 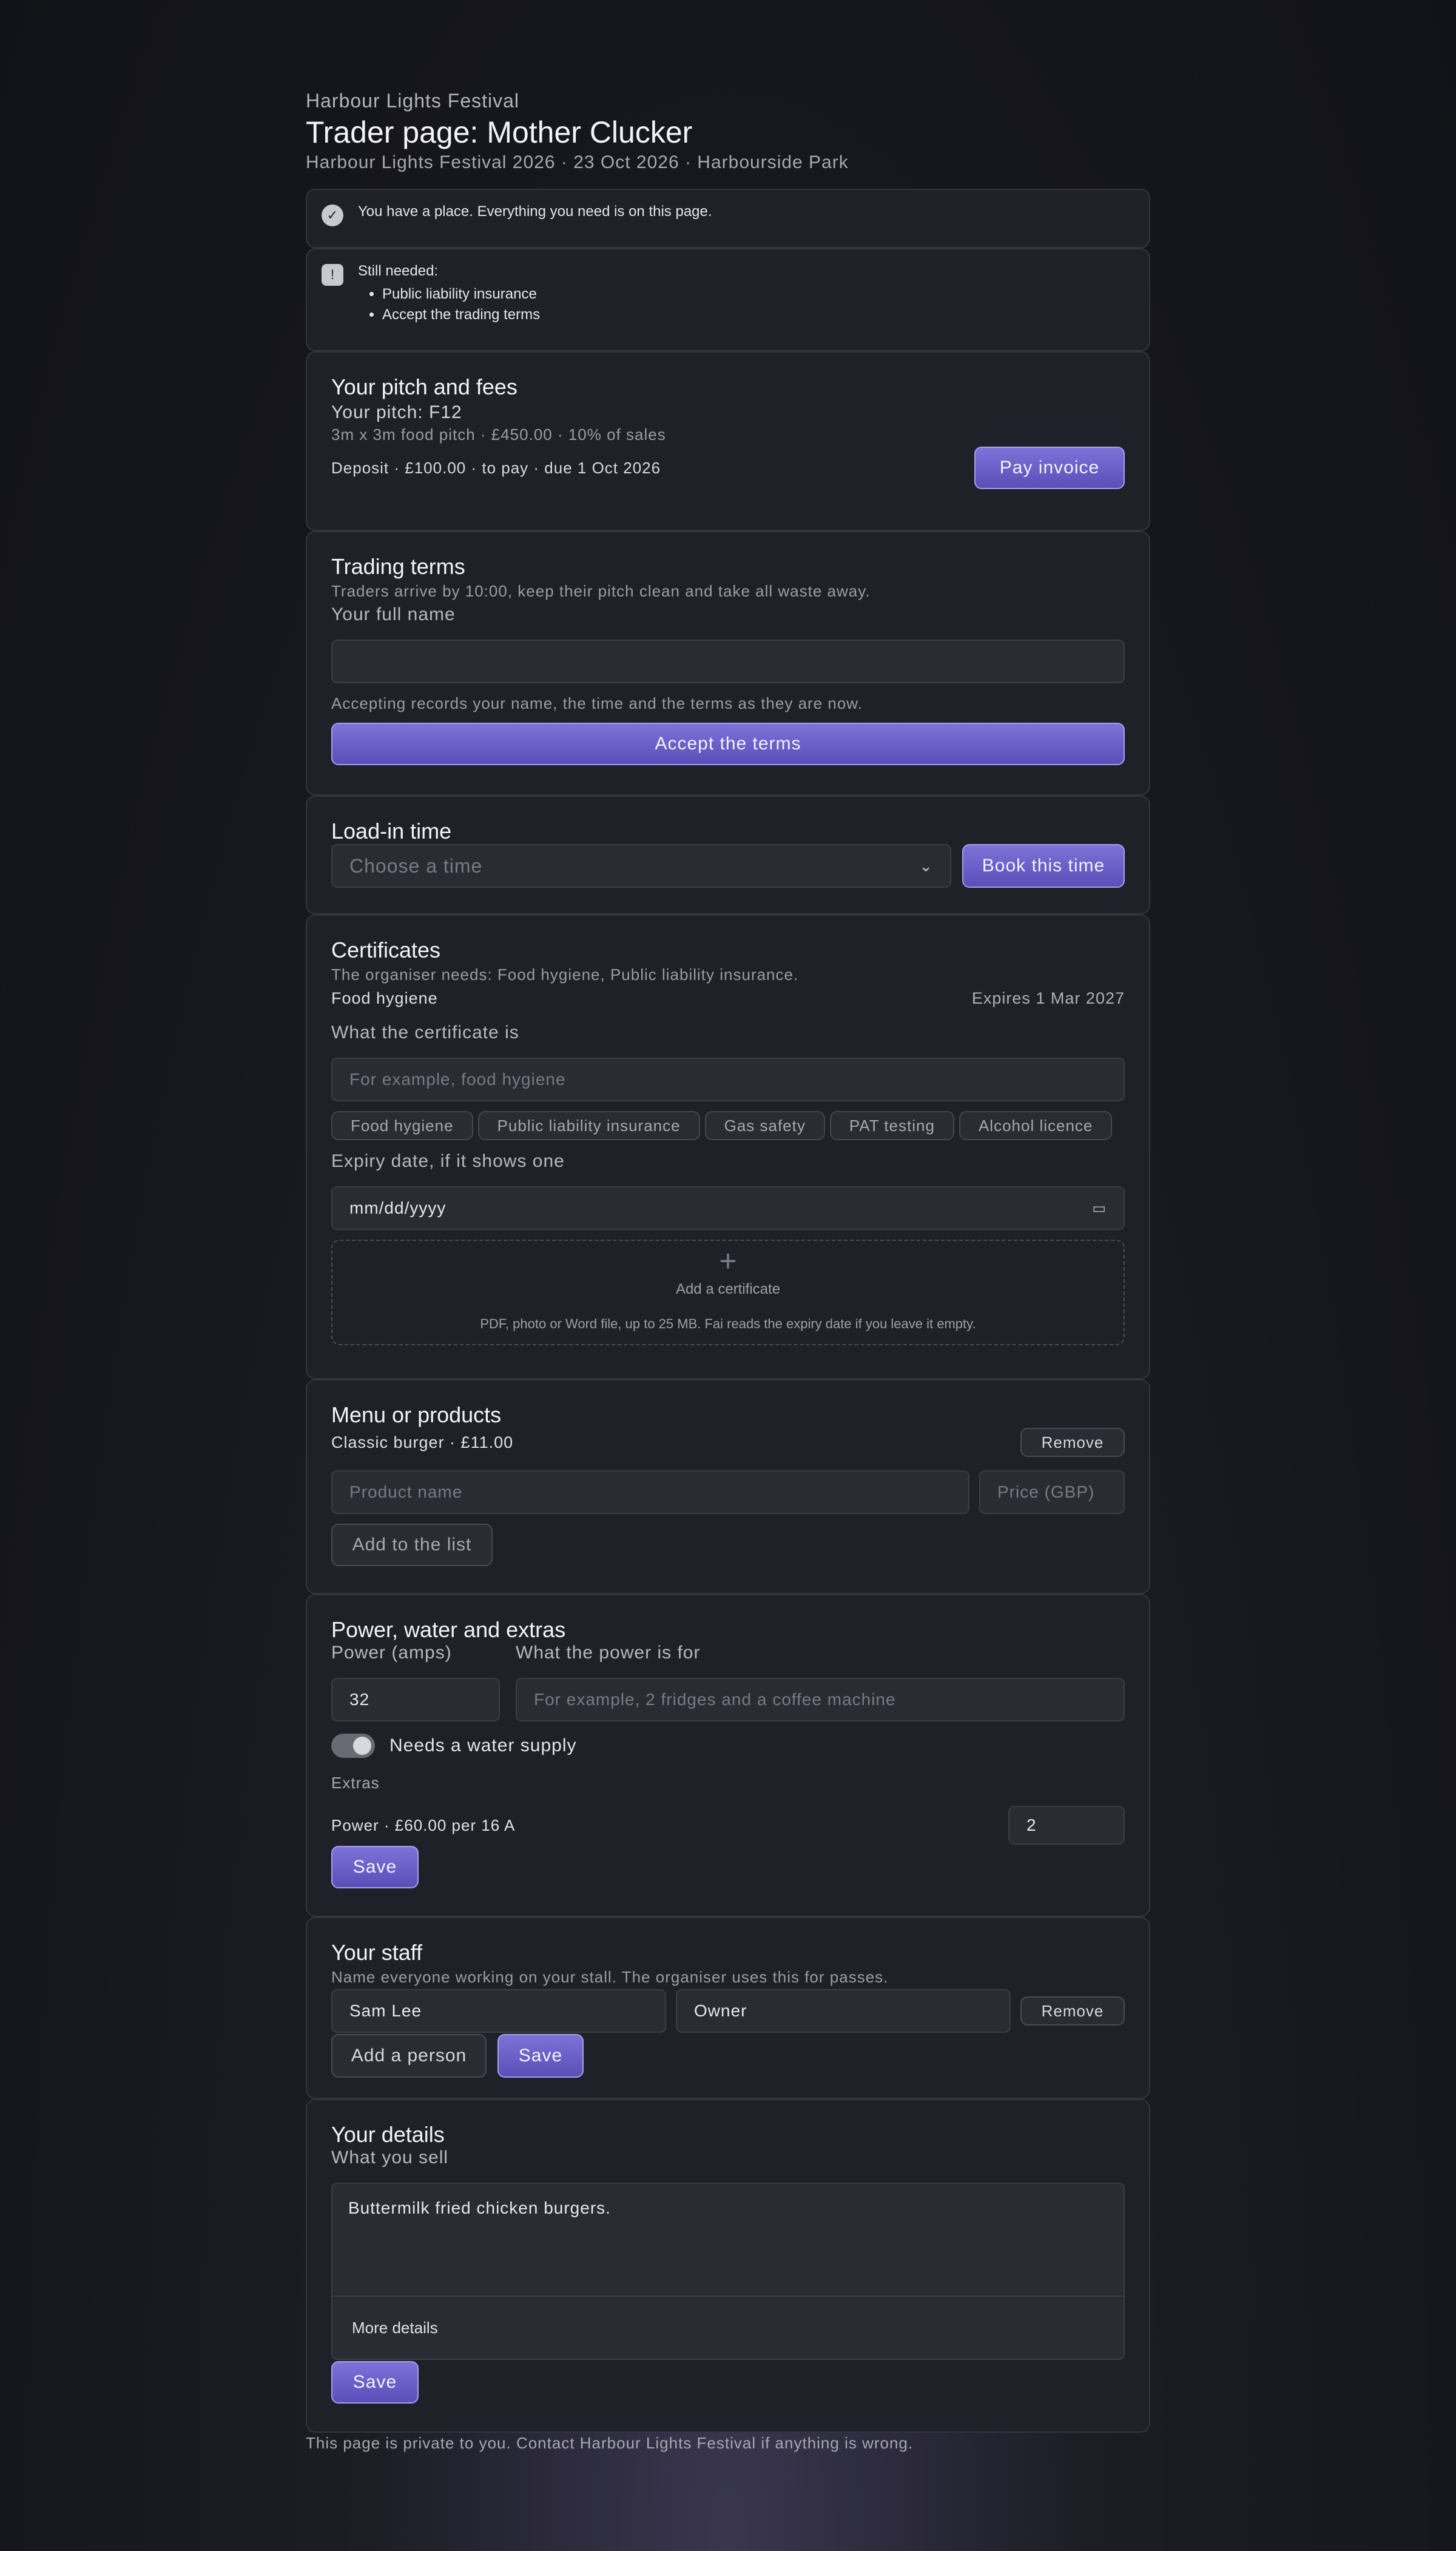 I want to click on product-name-placeholder: Product name, so click(x=406, y=1491).